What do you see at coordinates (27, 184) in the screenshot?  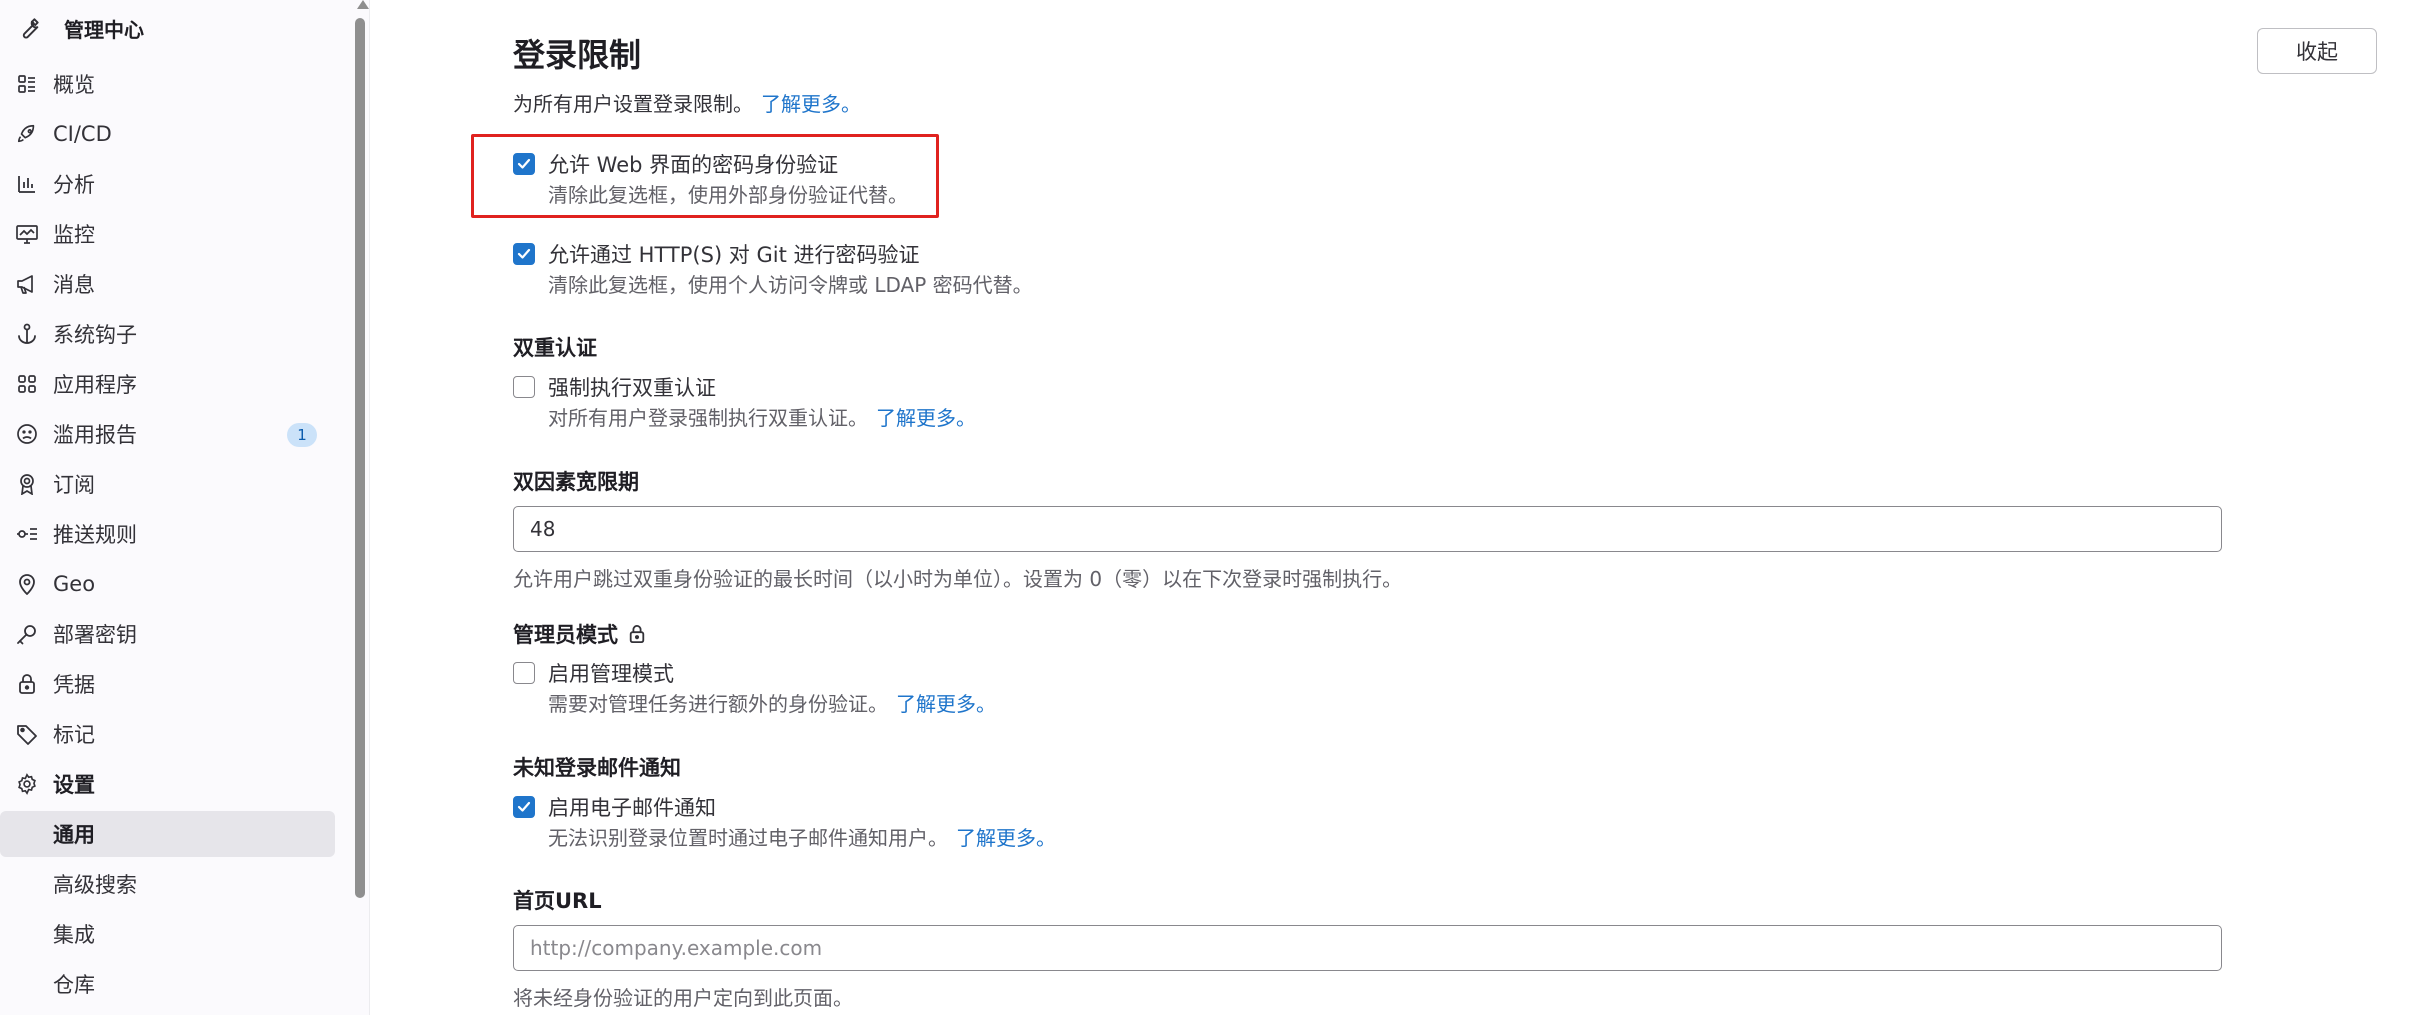 I see `chart-icon` at bounding box center [27, 184].